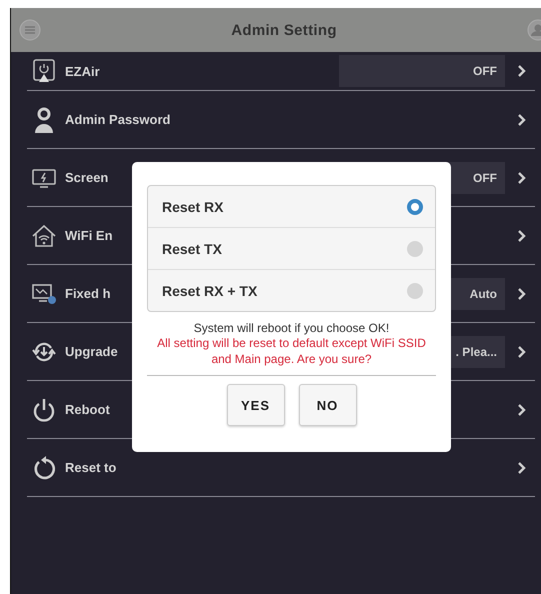 The image size is (541, 594). What do you see at coordinates (44, 71) in the screenshot?
I see `monitor-power-icon` at bounding box center [44, 71].